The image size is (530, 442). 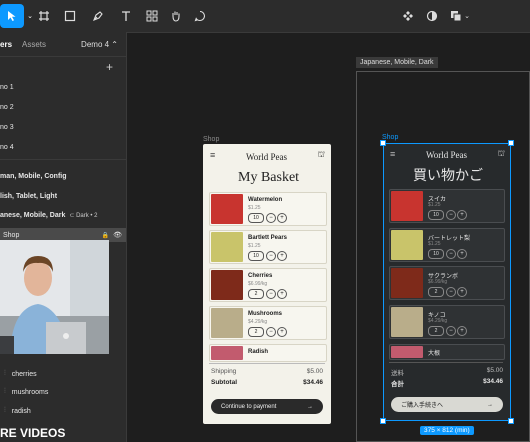 What do you see at coordinates (117, 235) in the screenshot?
I see `eye-icon: 👁` at bounding box center [117, 235].